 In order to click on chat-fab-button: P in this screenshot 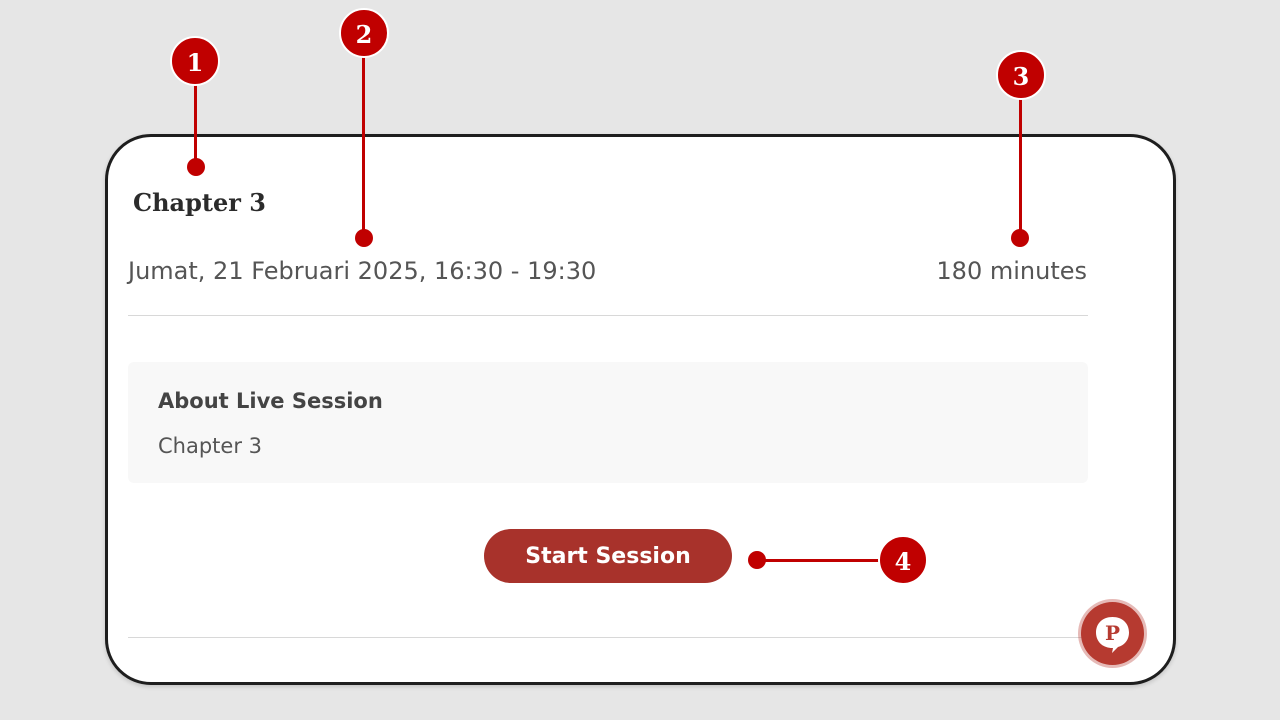, I will do `click(1112, 633)`.